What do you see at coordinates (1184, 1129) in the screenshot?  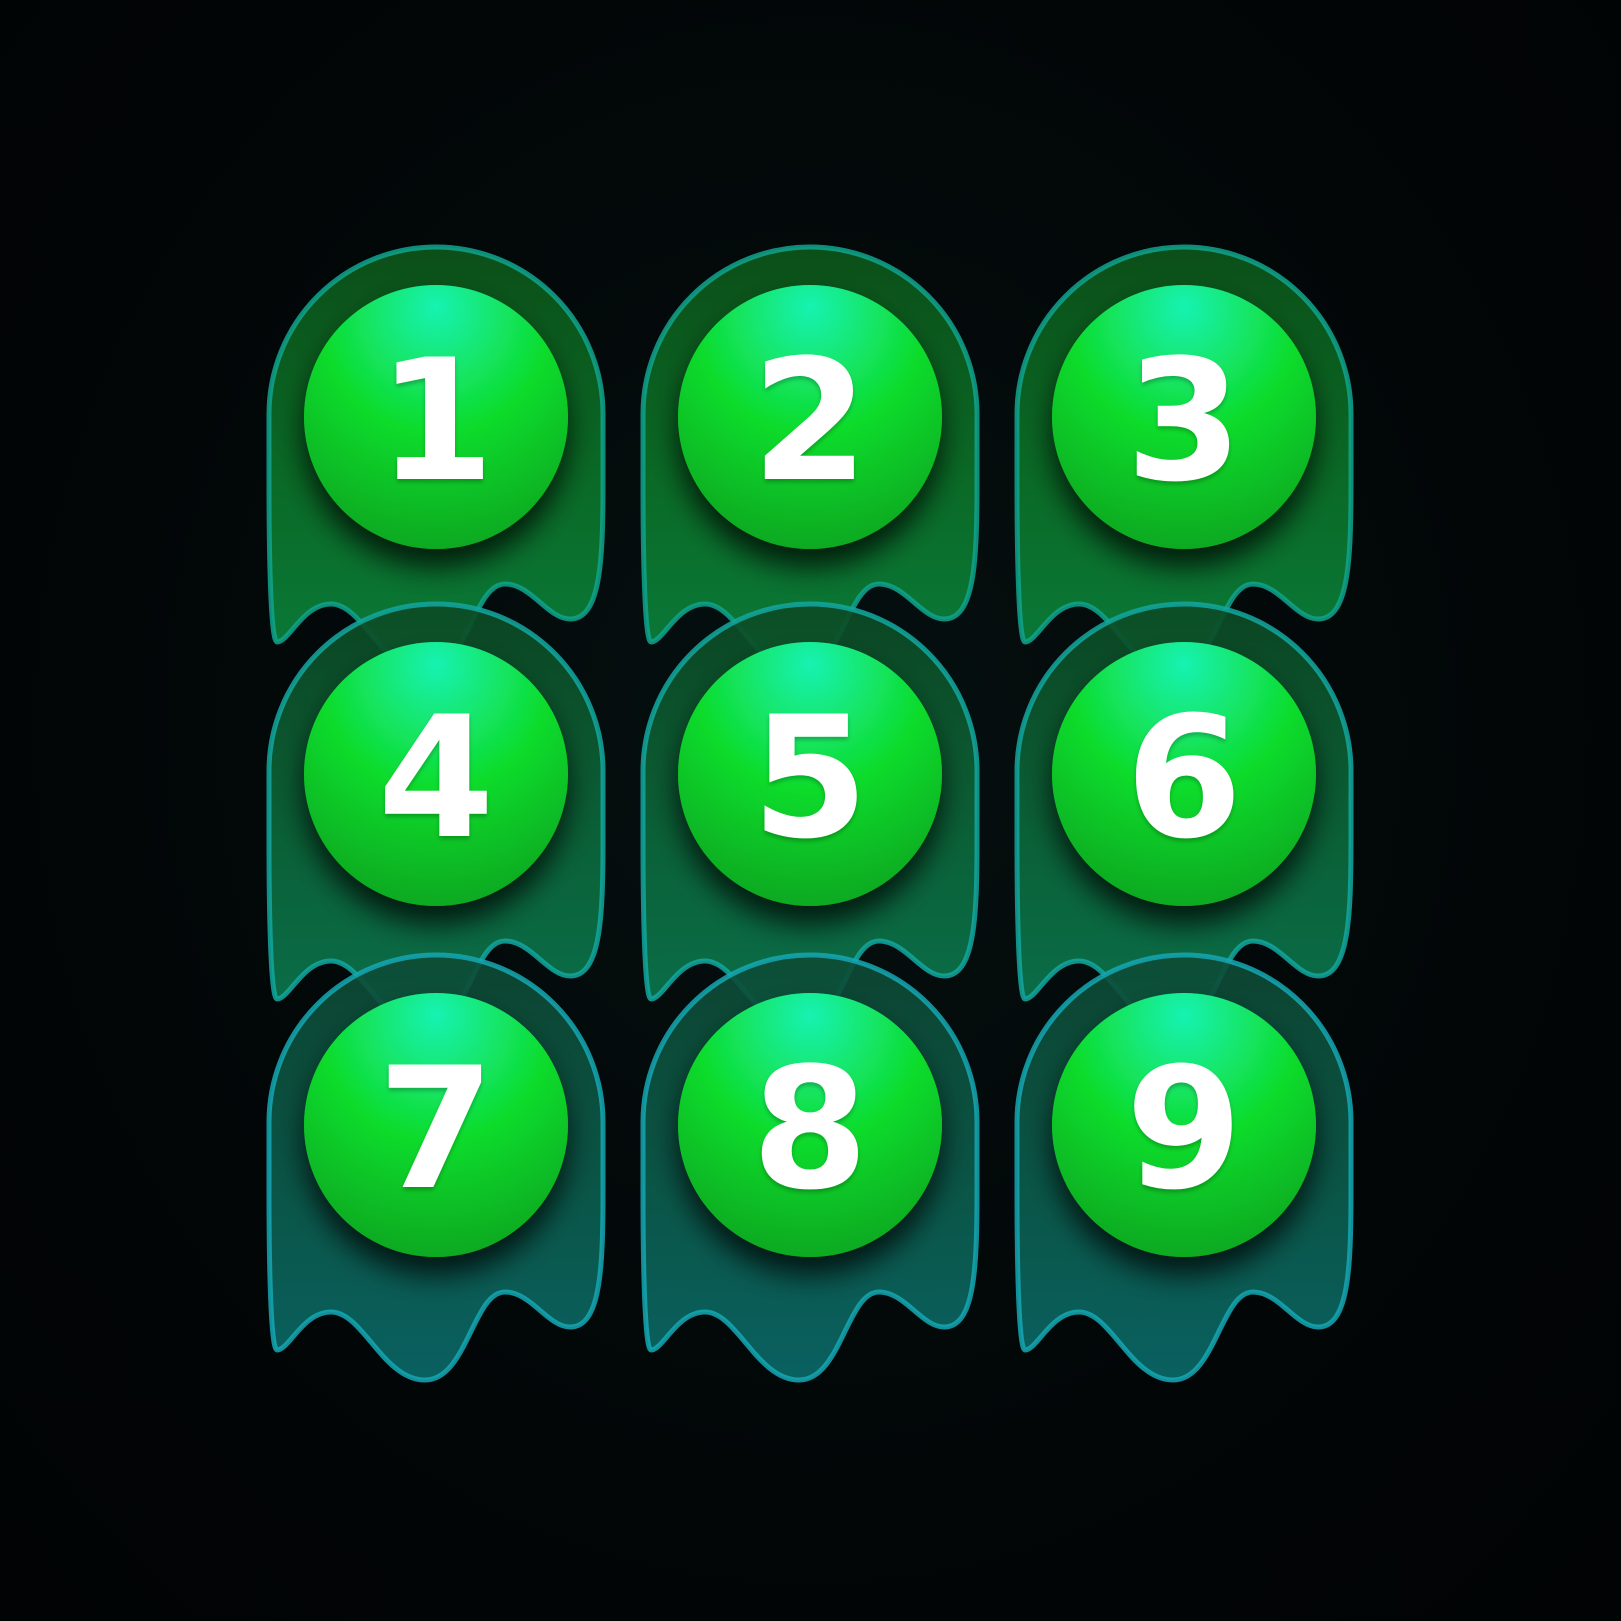 I see `key-9-label: 9` at bounding box center [1184, 1129].